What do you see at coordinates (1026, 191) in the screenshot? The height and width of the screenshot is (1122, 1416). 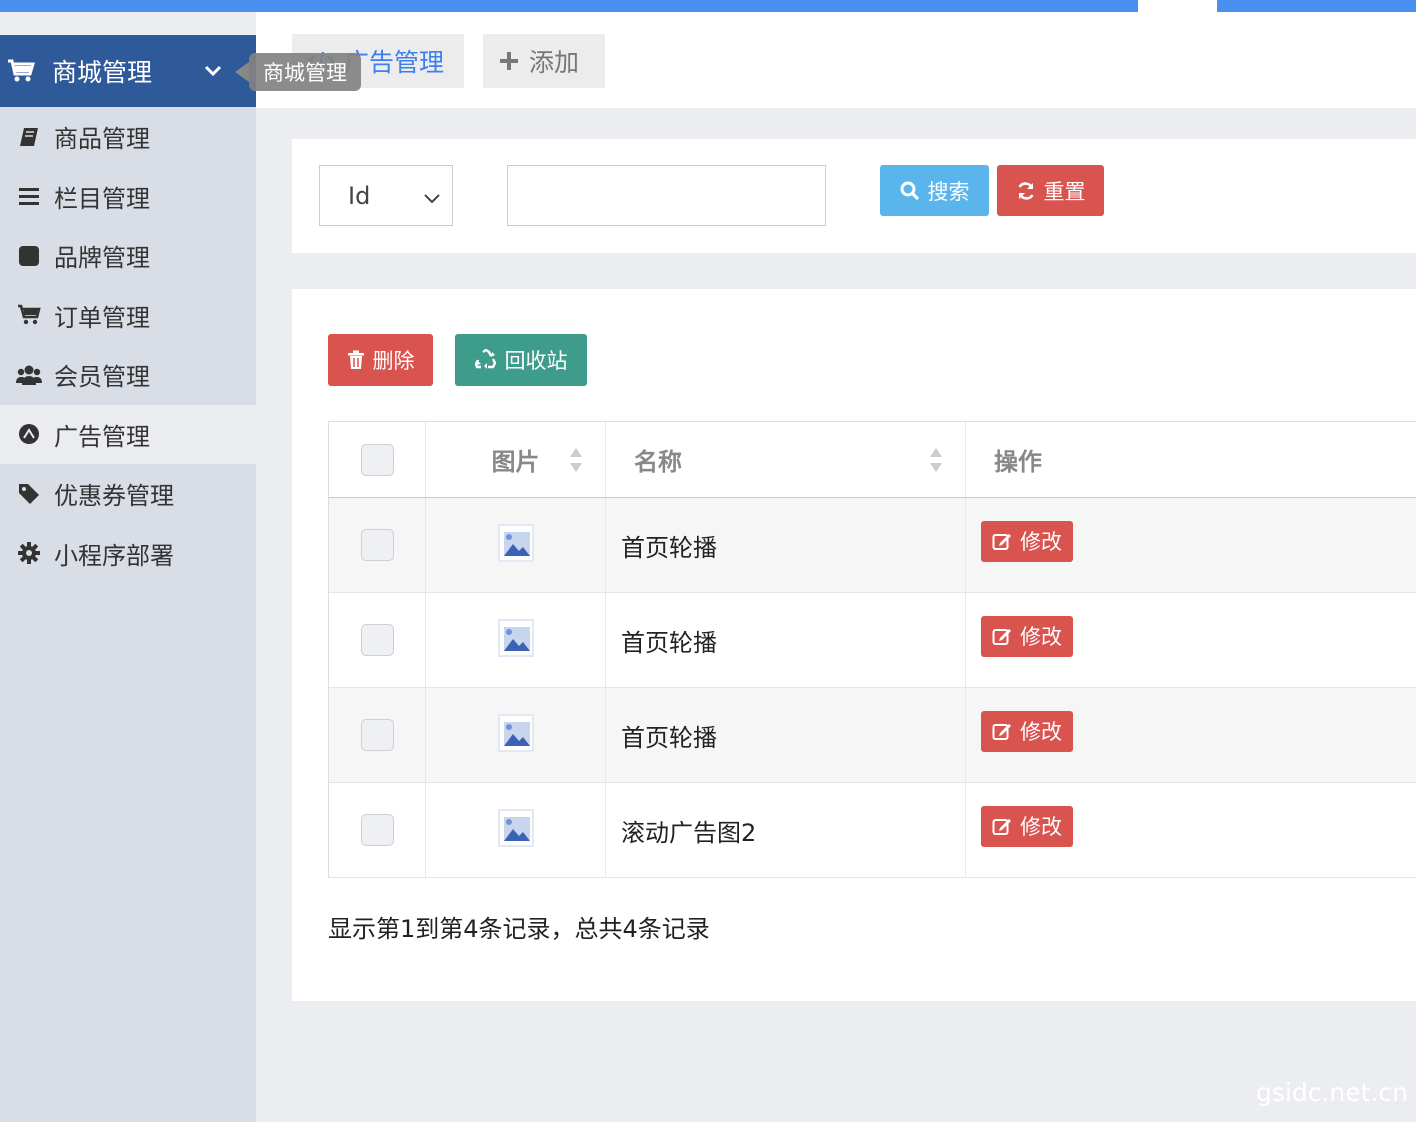 I see `refresh-icon` at bounding box center [1026, 191].